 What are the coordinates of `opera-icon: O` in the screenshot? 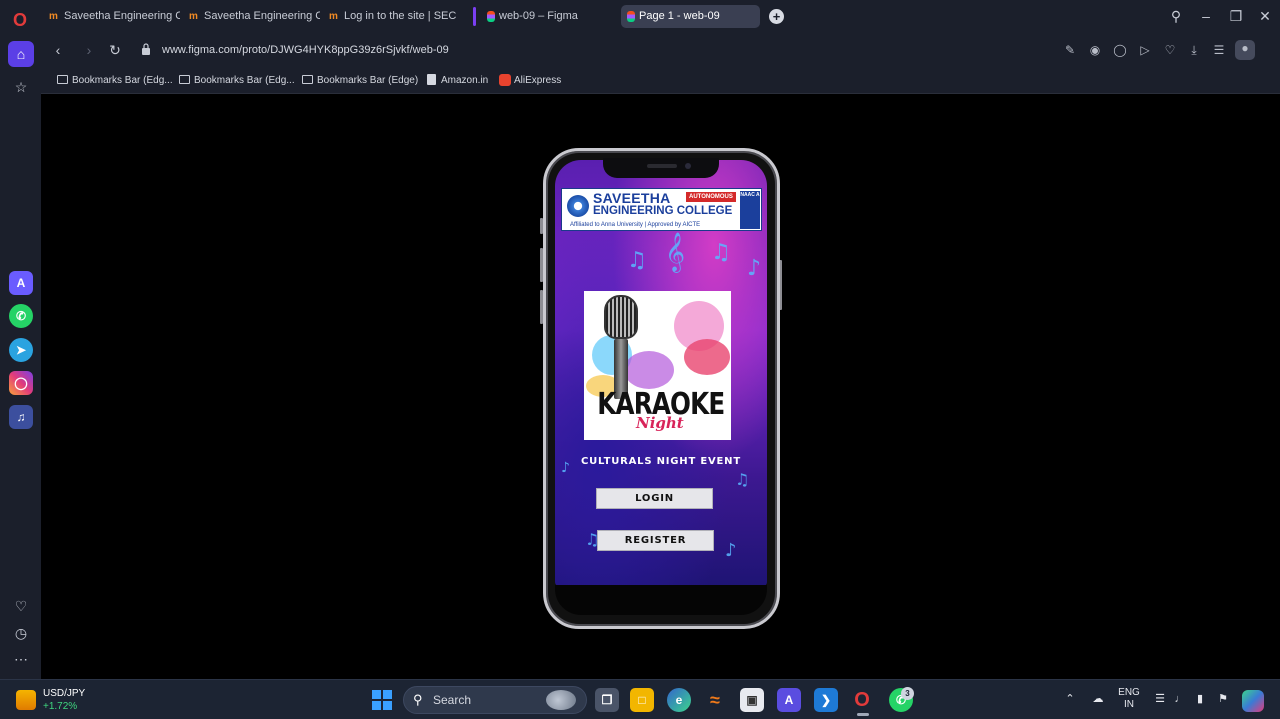 It's located at (862, 700).